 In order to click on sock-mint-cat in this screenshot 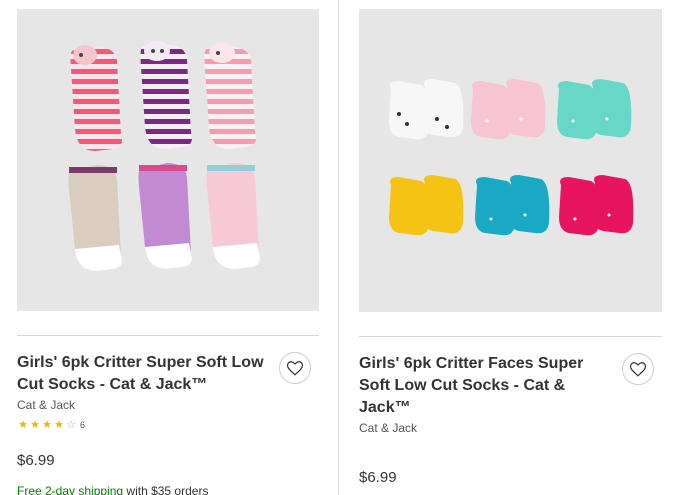, I will do `click(594, 109)`.